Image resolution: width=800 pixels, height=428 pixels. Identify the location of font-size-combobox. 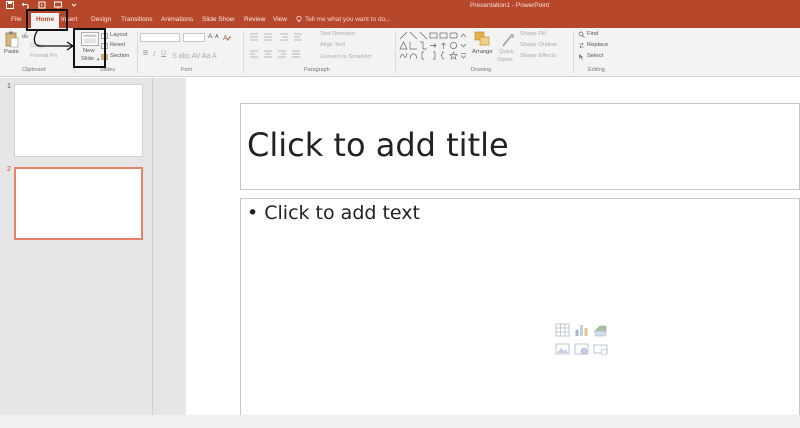
(194, 37).